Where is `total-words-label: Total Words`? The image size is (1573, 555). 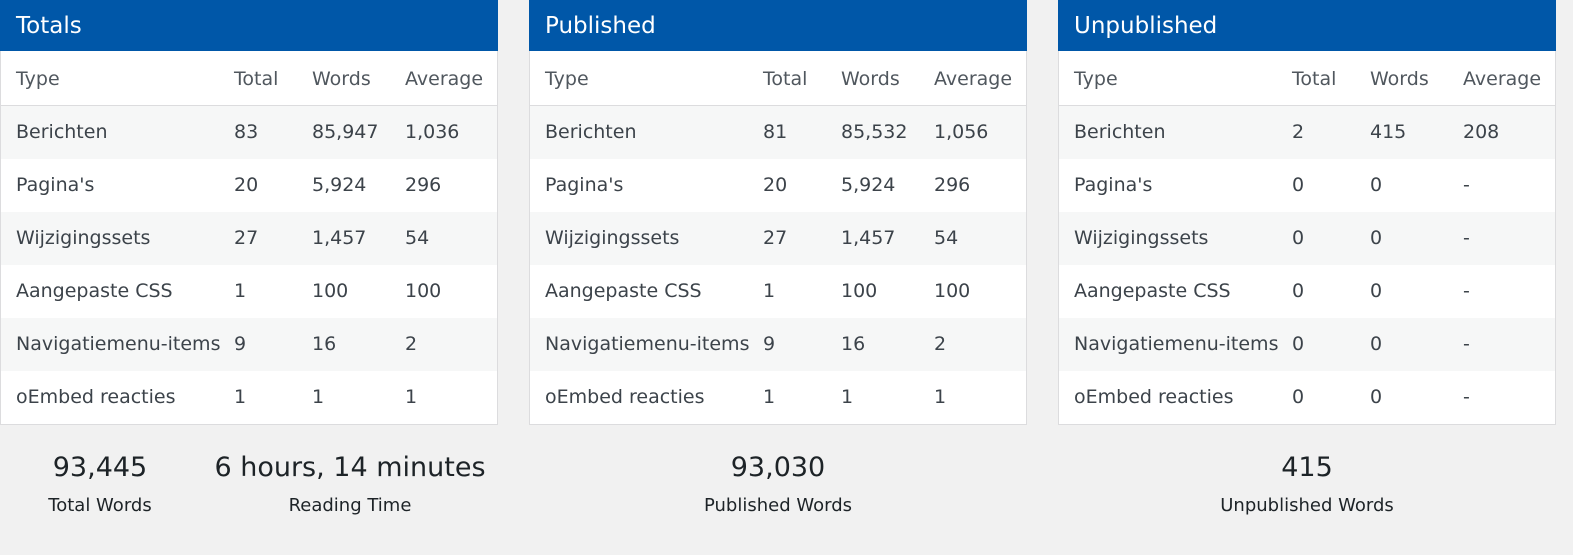
total-words-label: Total Words is located at coordinates (100, 505).